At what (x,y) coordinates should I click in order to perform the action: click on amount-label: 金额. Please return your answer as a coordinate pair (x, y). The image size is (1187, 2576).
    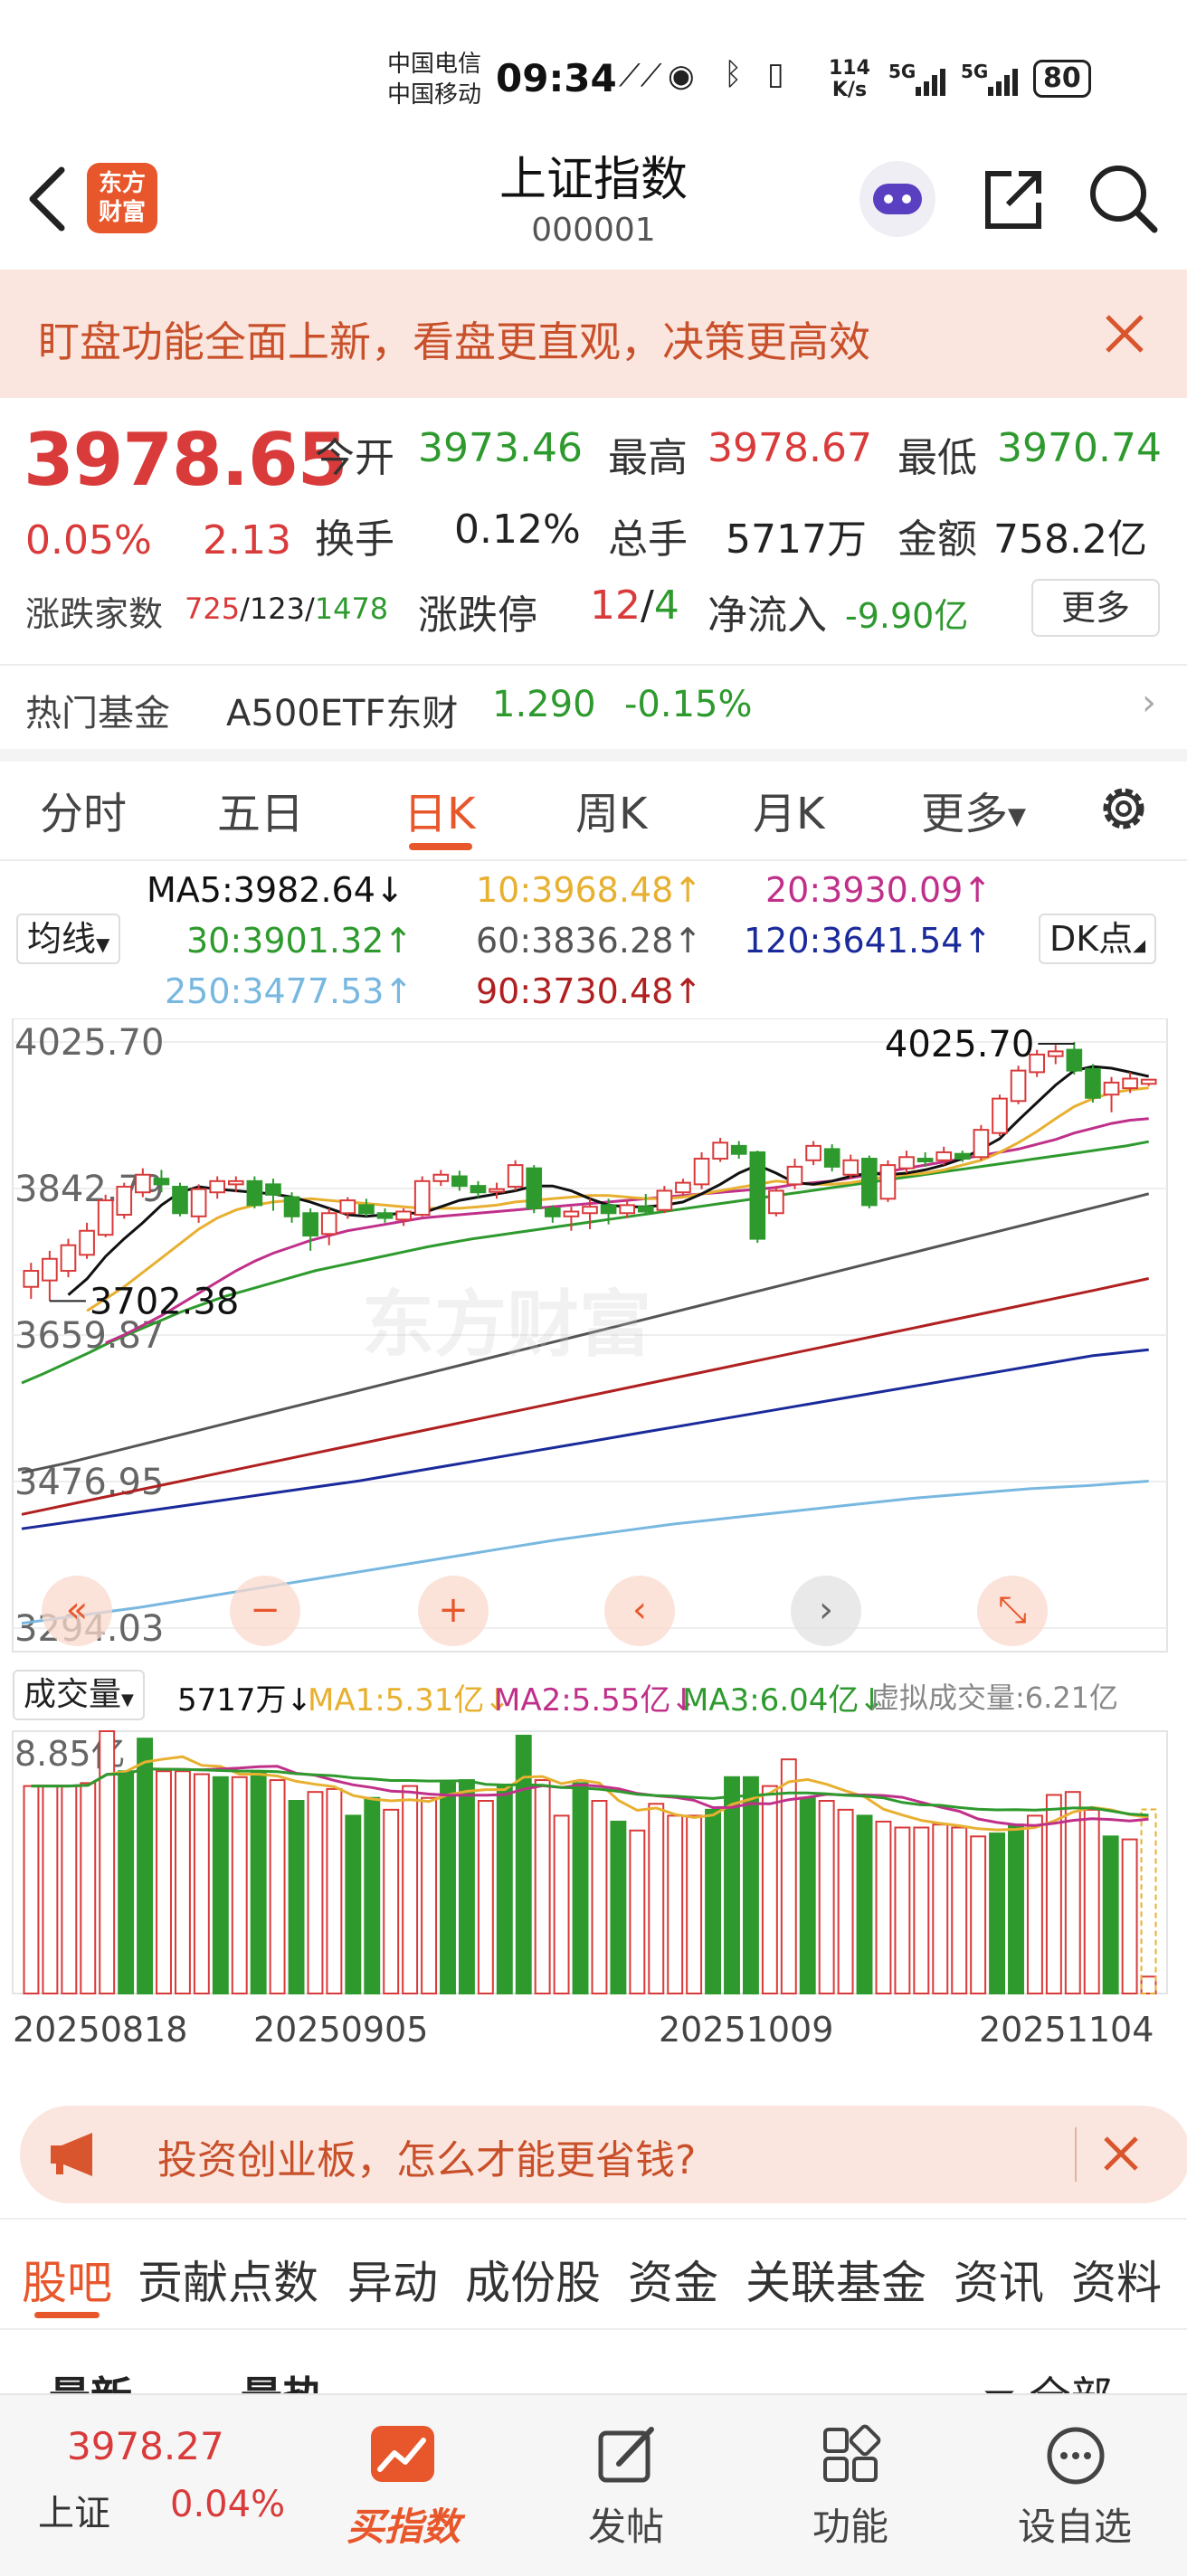
    Looking at the image, I should click on (937, 539).